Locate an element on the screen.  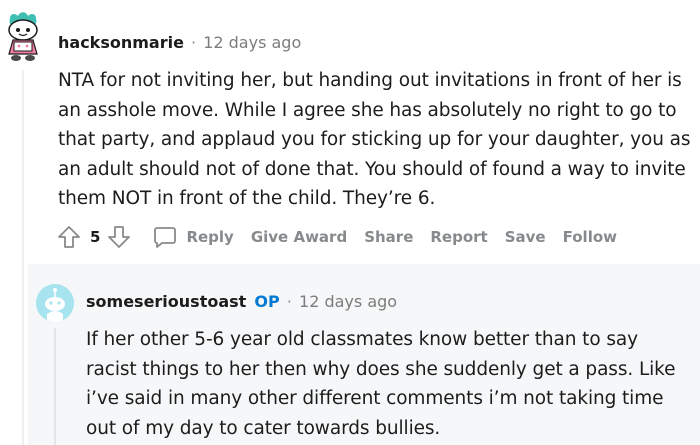
reply-meta: someserioustoast OP · 12 days ago is located at coordinates (241, 302).